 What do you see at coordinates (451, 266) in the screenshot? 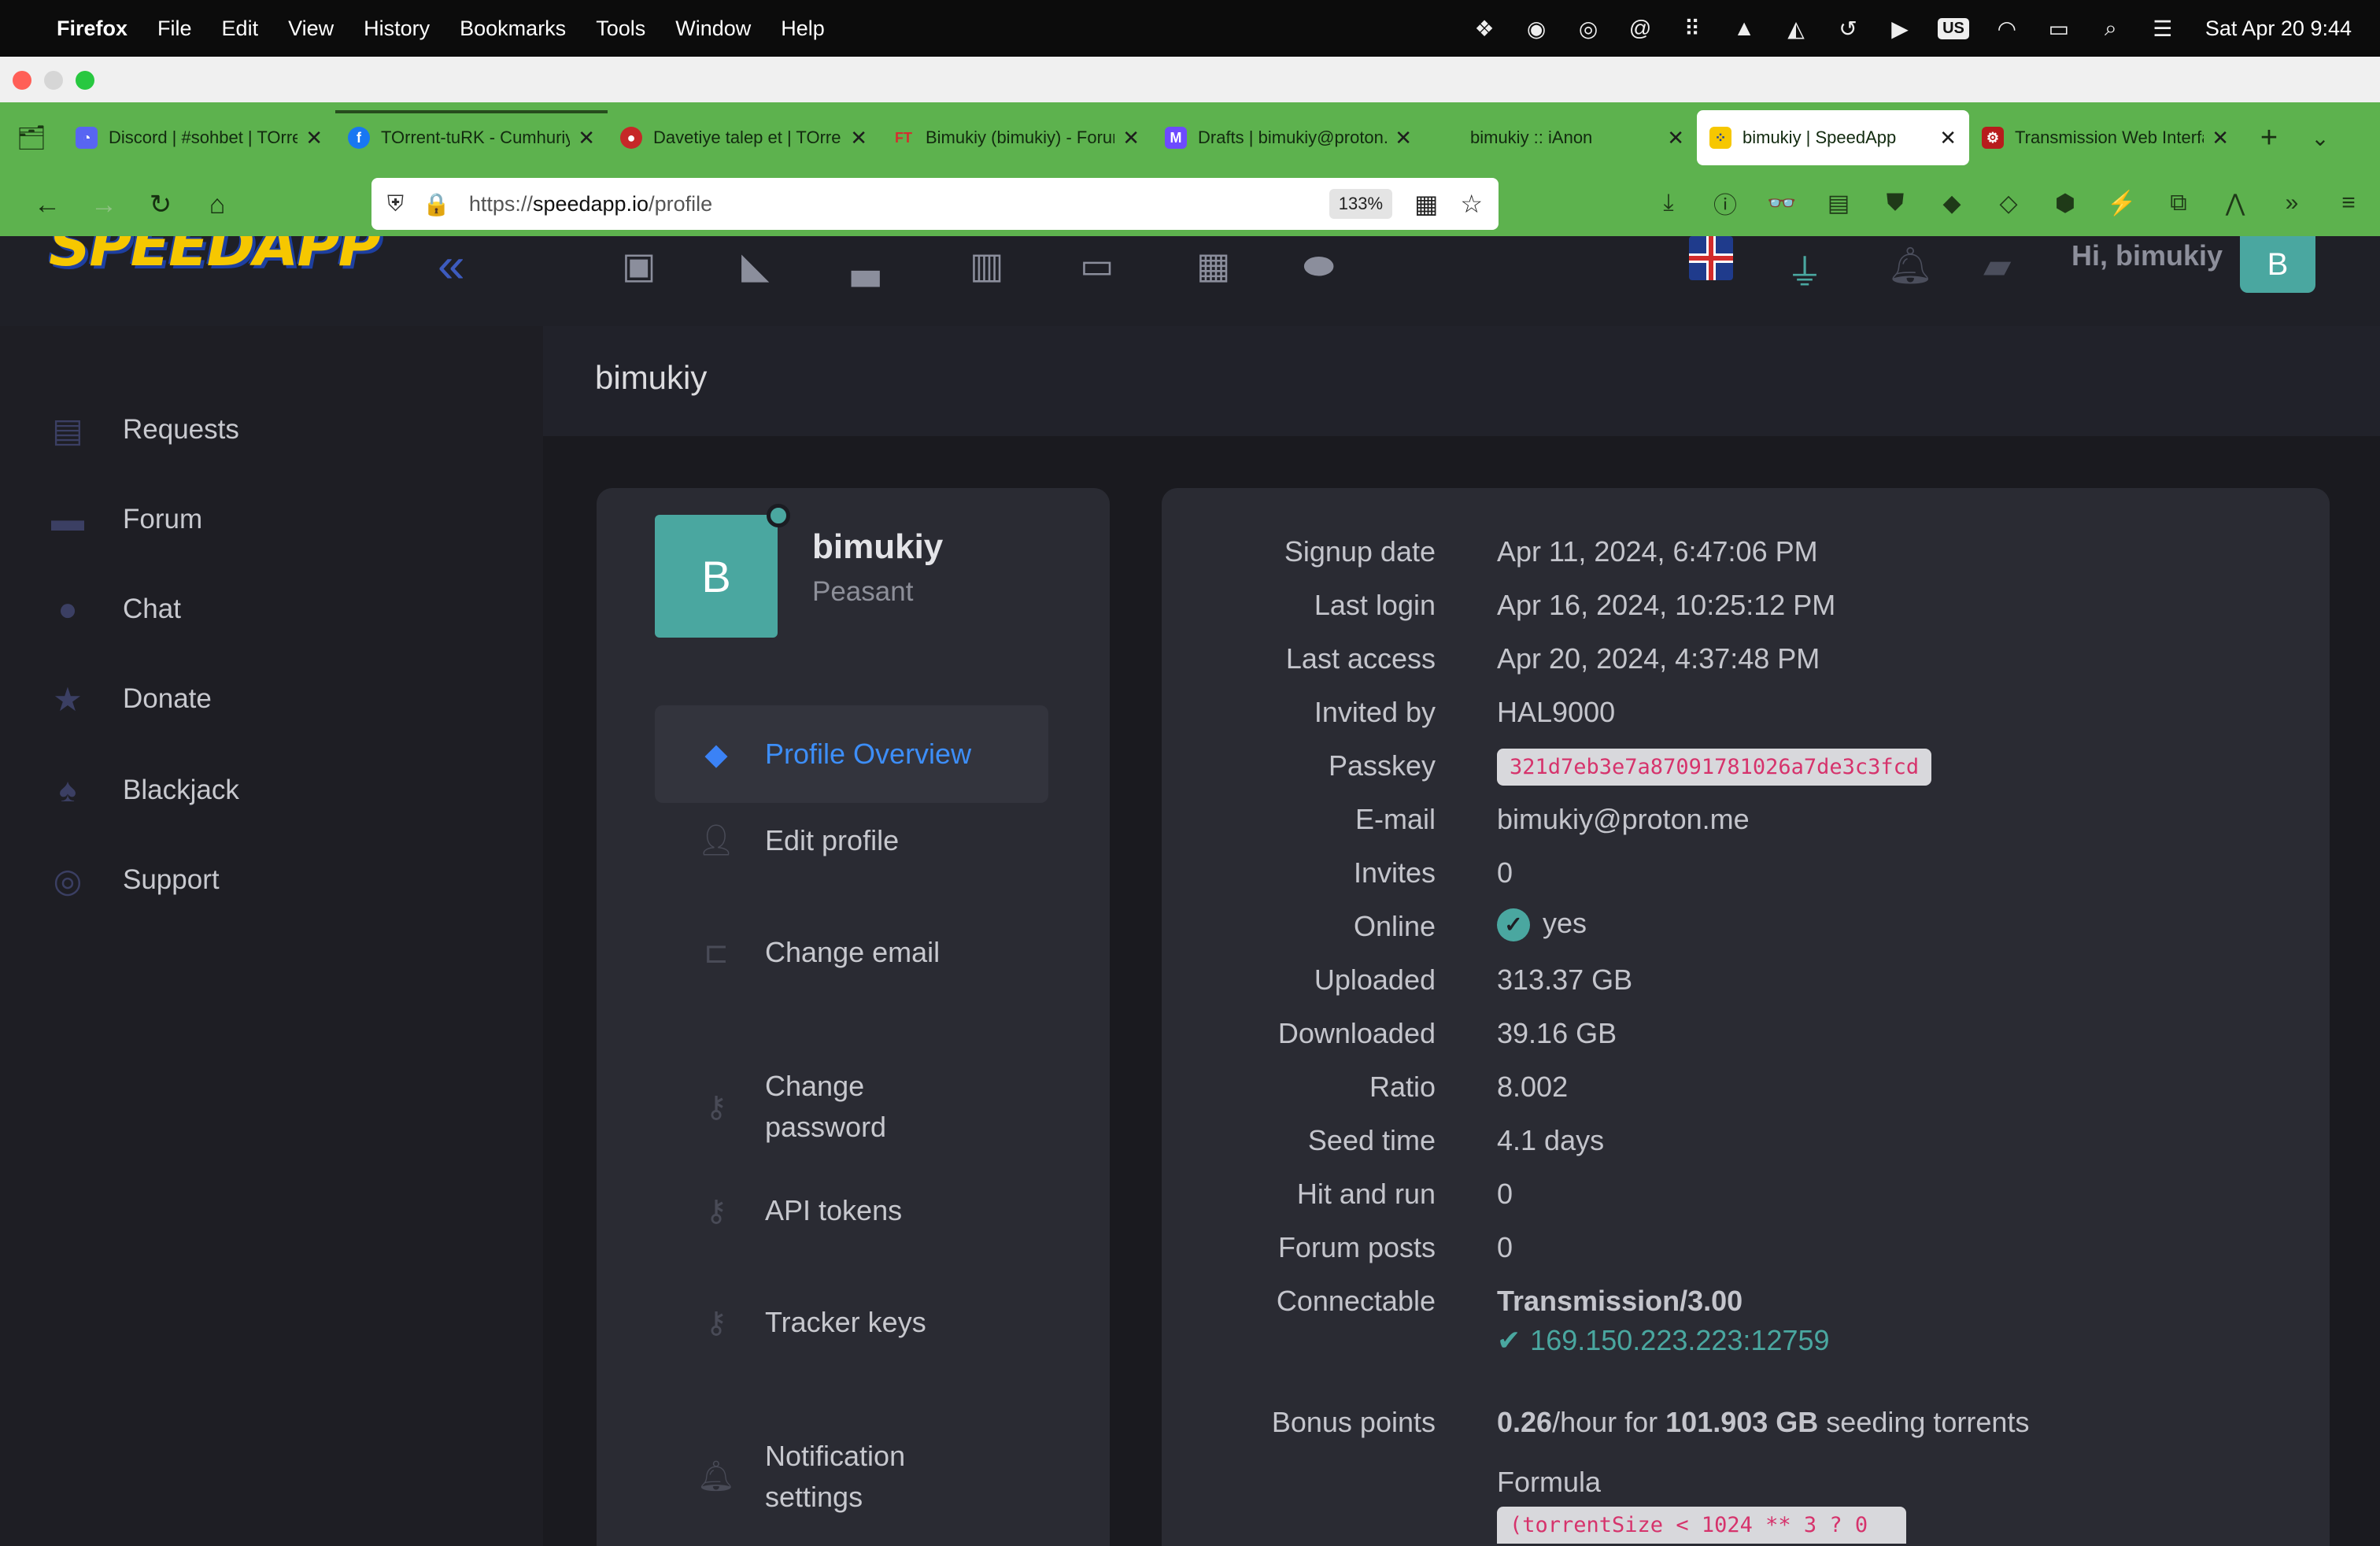
I see `collapse-sidebar-chevron-icon: «` at bounding box center [451, 266].